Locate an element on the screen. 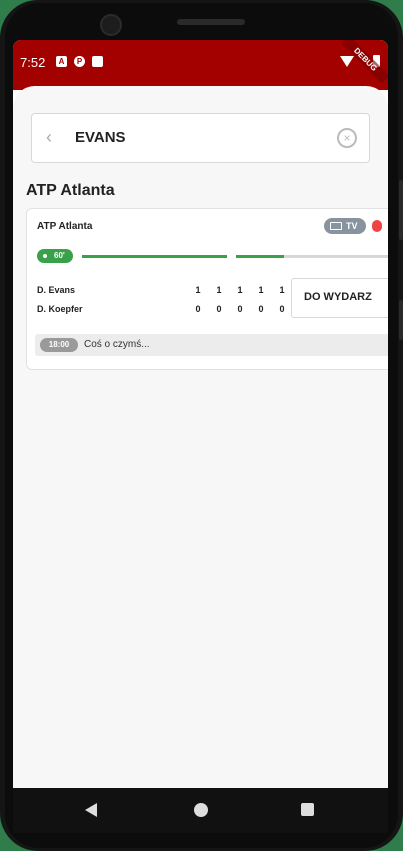  go-to-event-label: DO WYDARZ is located at coordinates (338, 297).